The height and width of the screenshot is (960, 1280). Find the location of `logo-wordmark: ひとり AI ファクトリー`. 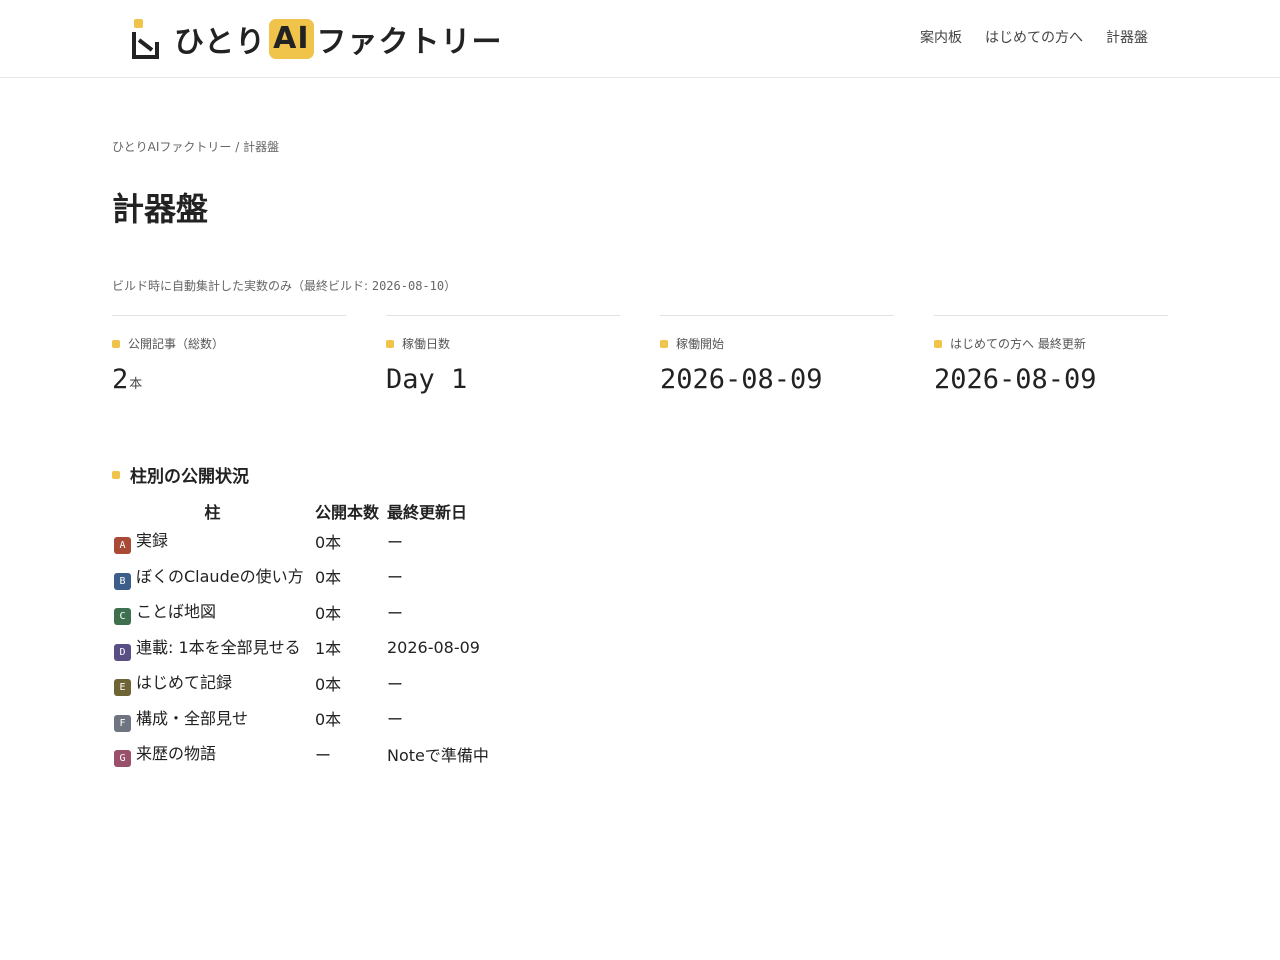

logo-wordmark: ひとり AI ファクトリー is located at coordinates (338, 39).